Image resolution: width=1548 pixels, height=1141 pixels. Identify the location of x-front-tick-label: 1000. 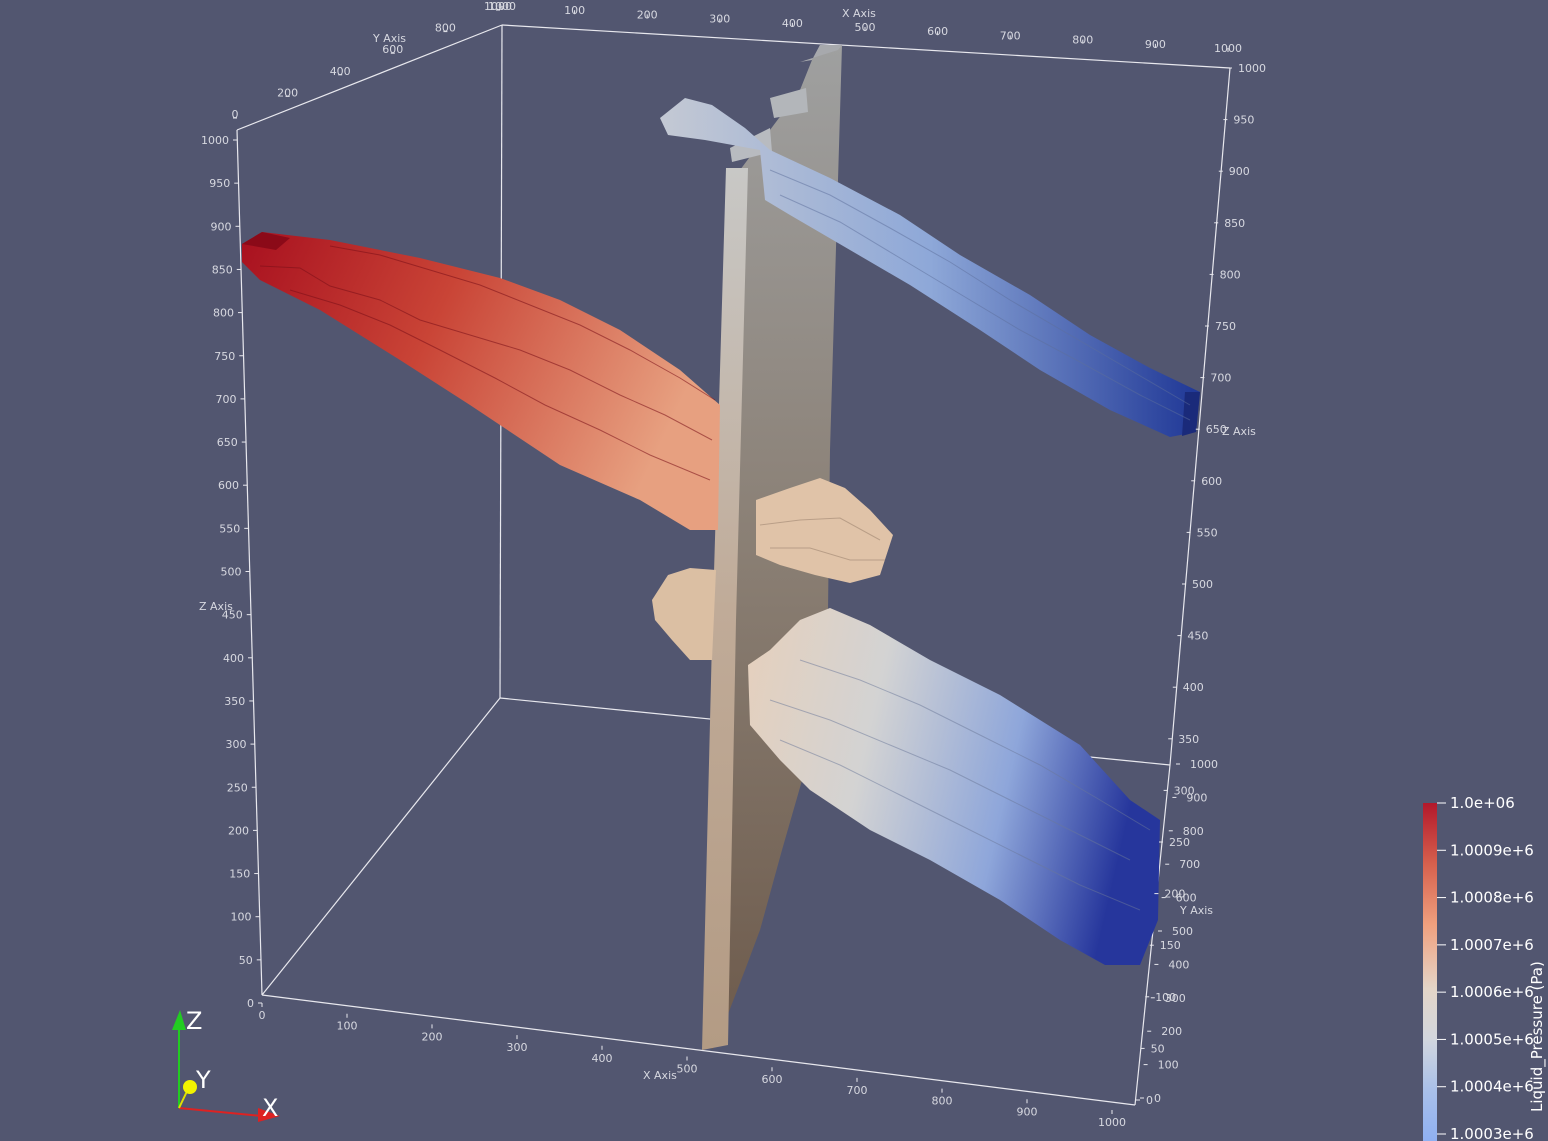
(1112, 1122).